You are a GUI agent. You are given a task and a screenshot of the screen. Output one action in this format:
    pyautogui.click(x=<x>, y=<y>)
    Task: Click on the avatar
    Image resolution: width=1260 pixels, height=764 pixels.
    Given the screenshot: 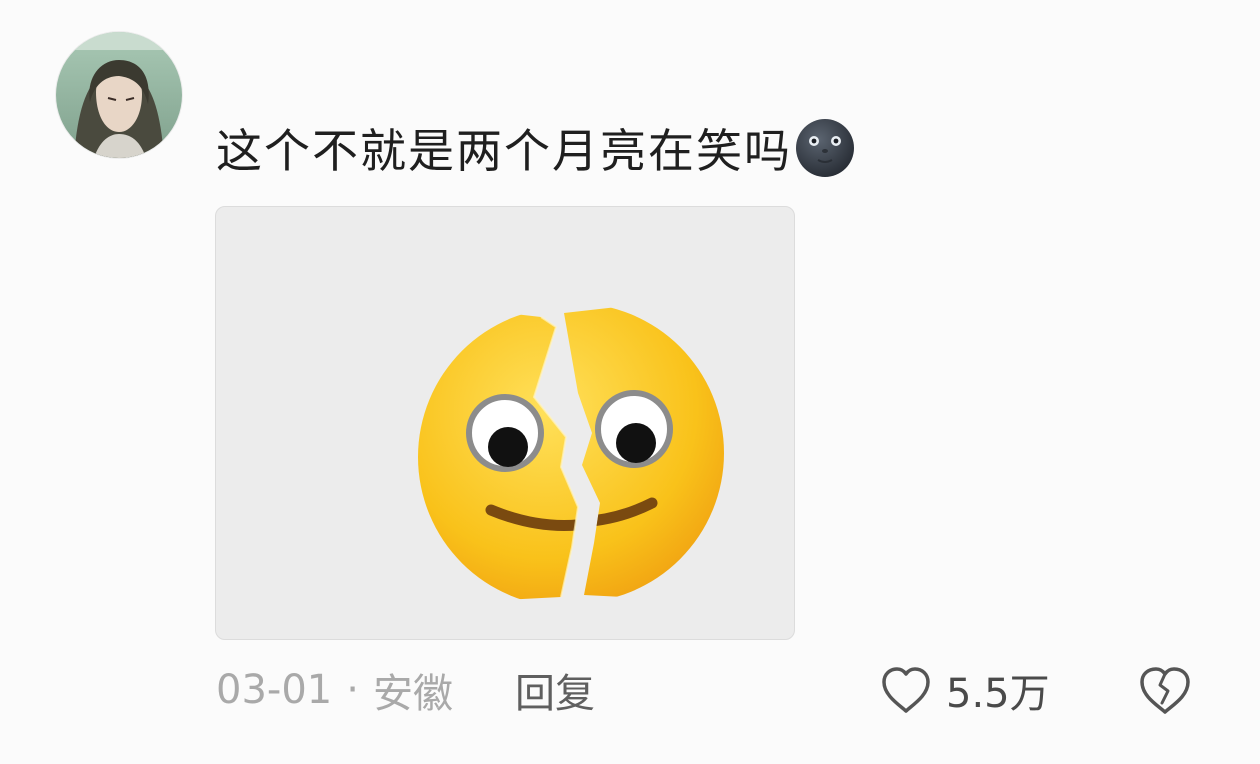 What is the action you would take?
    pyautogui.click(x=119, y=95)
    